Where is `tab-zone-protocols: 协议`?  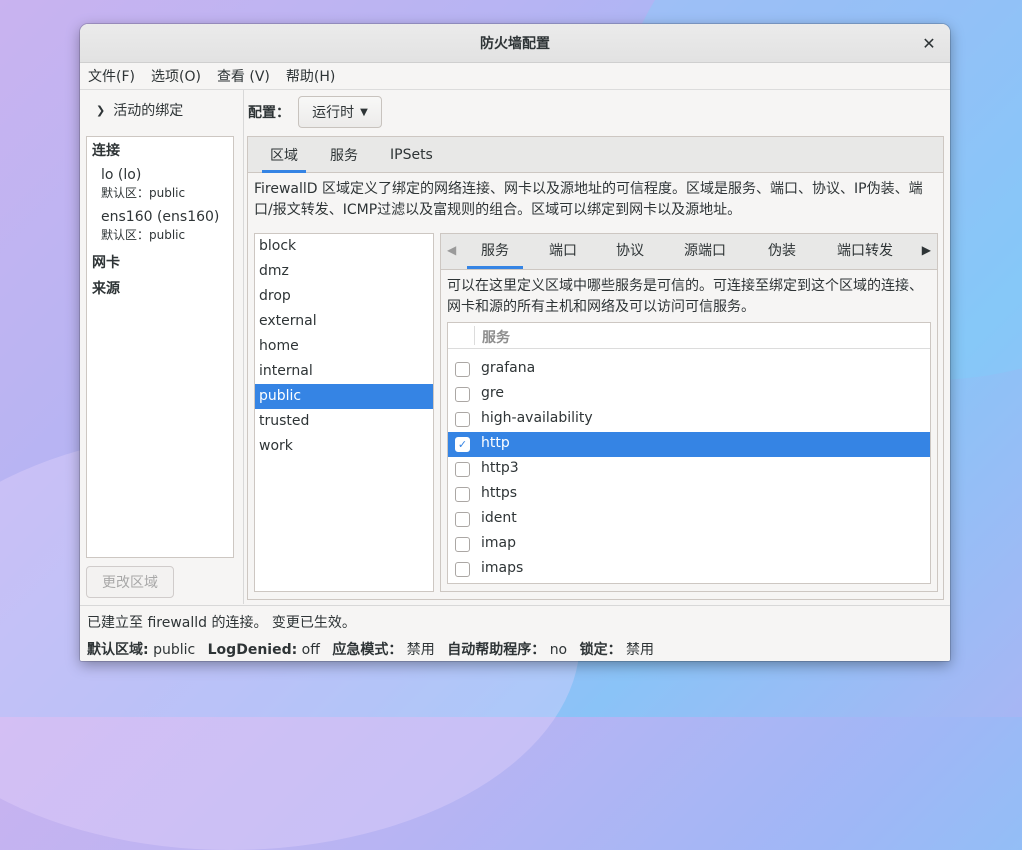 tab-zone-protocols: 协议 is located at coordinates (630, 251).